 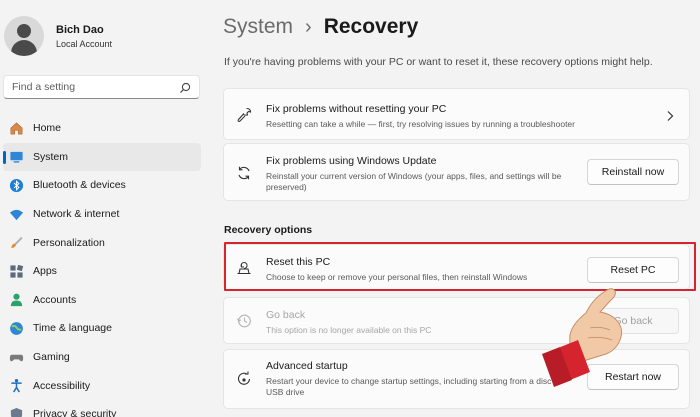 I want to click on sidebar-item-network: Network & internet, so click(x=102, y=214).